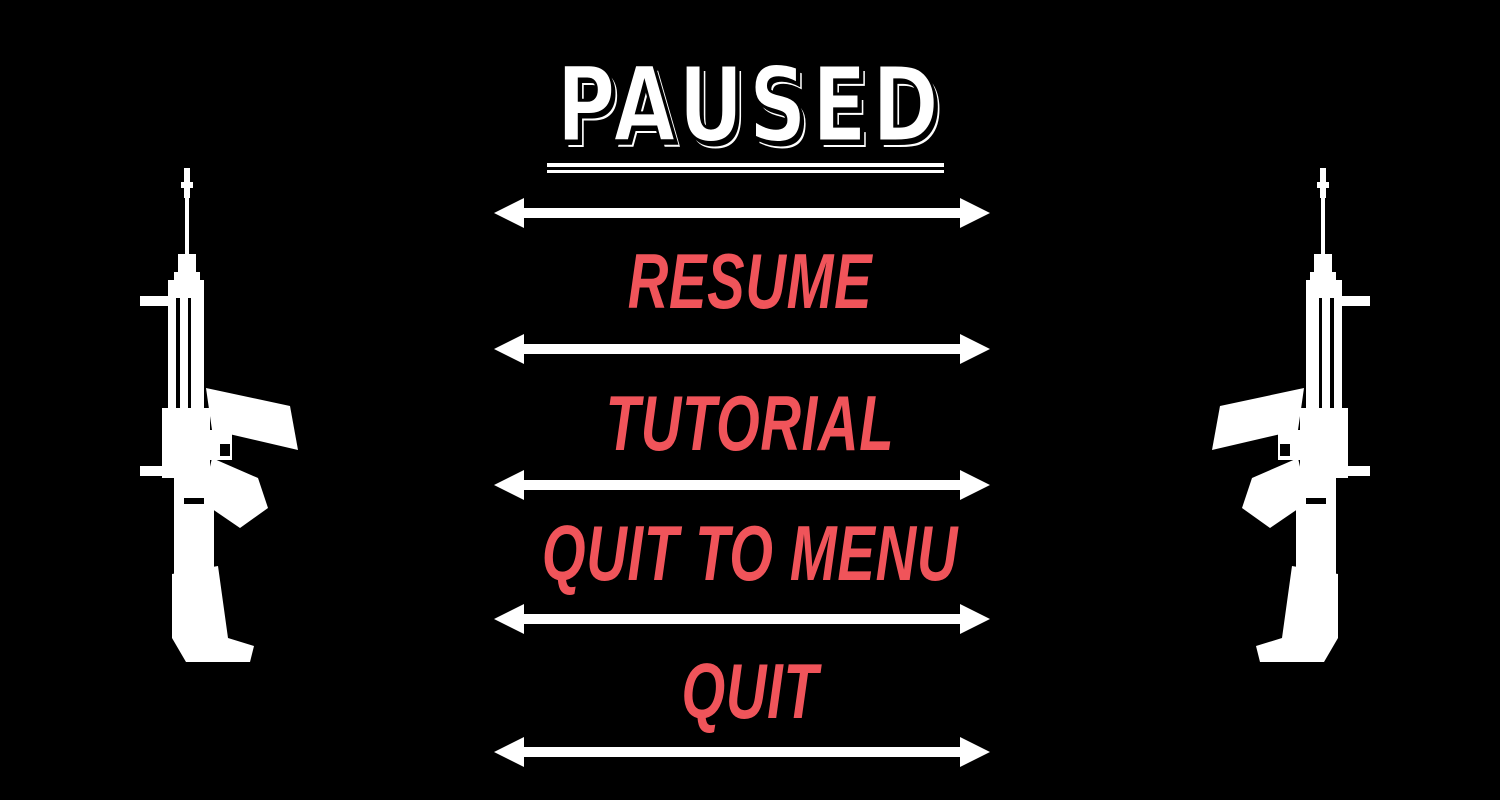  Describe the element at coordinates (750, 423) in the screenshot. I see `tutorial-button: TUTORIAL` at that location.